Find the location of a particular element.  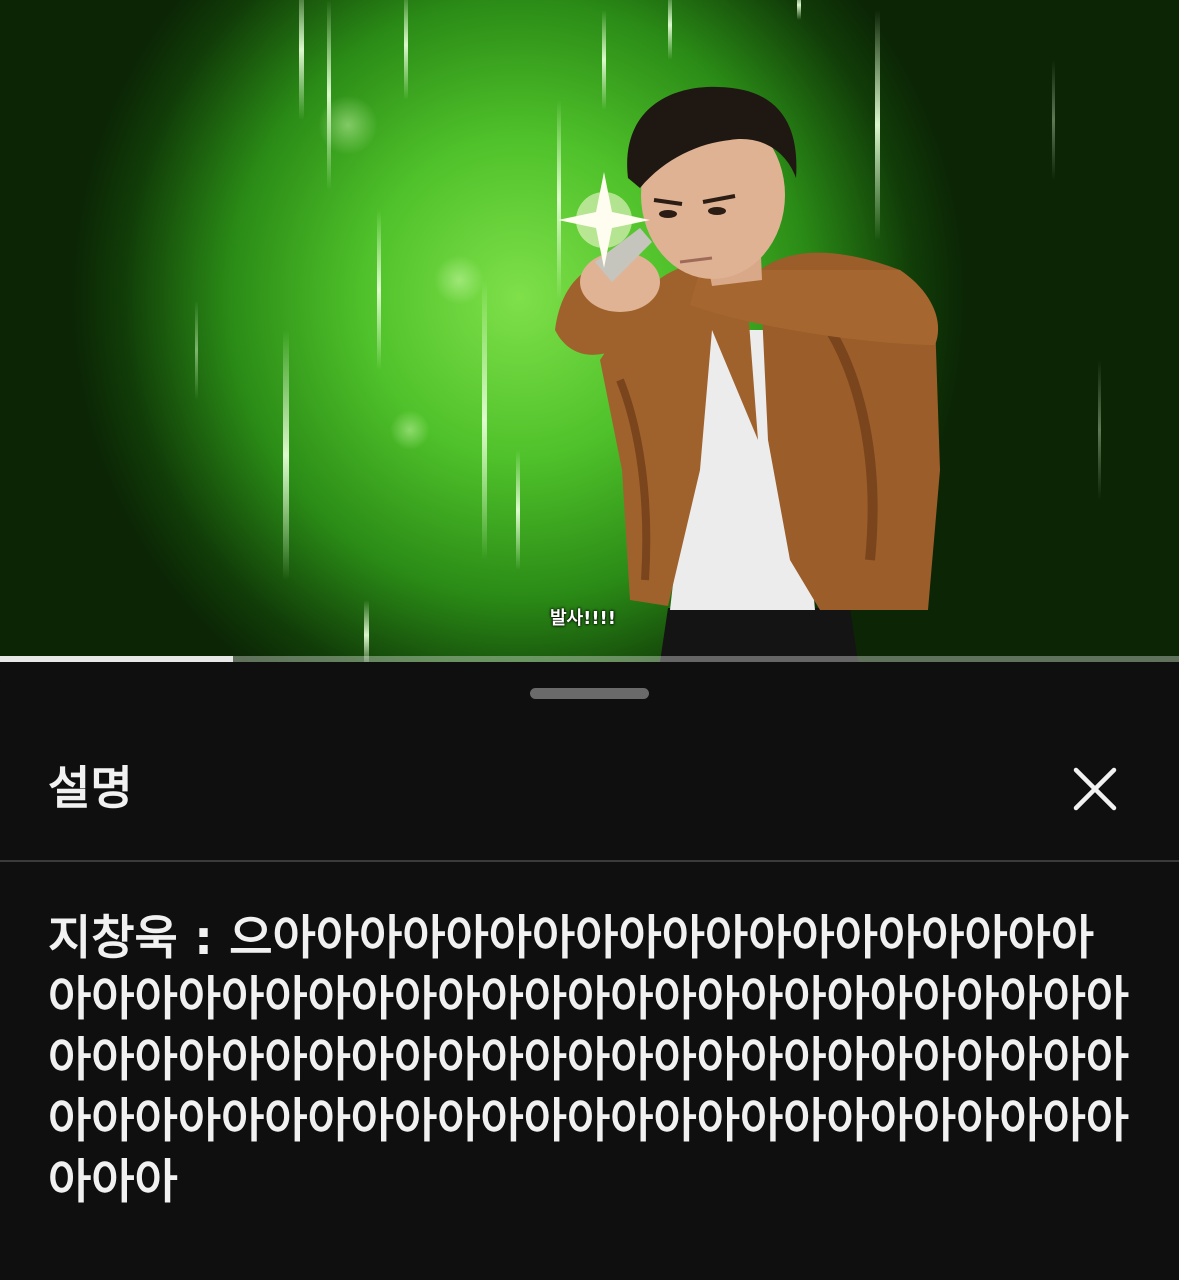

close-button is located at coordinates (1095, 789).